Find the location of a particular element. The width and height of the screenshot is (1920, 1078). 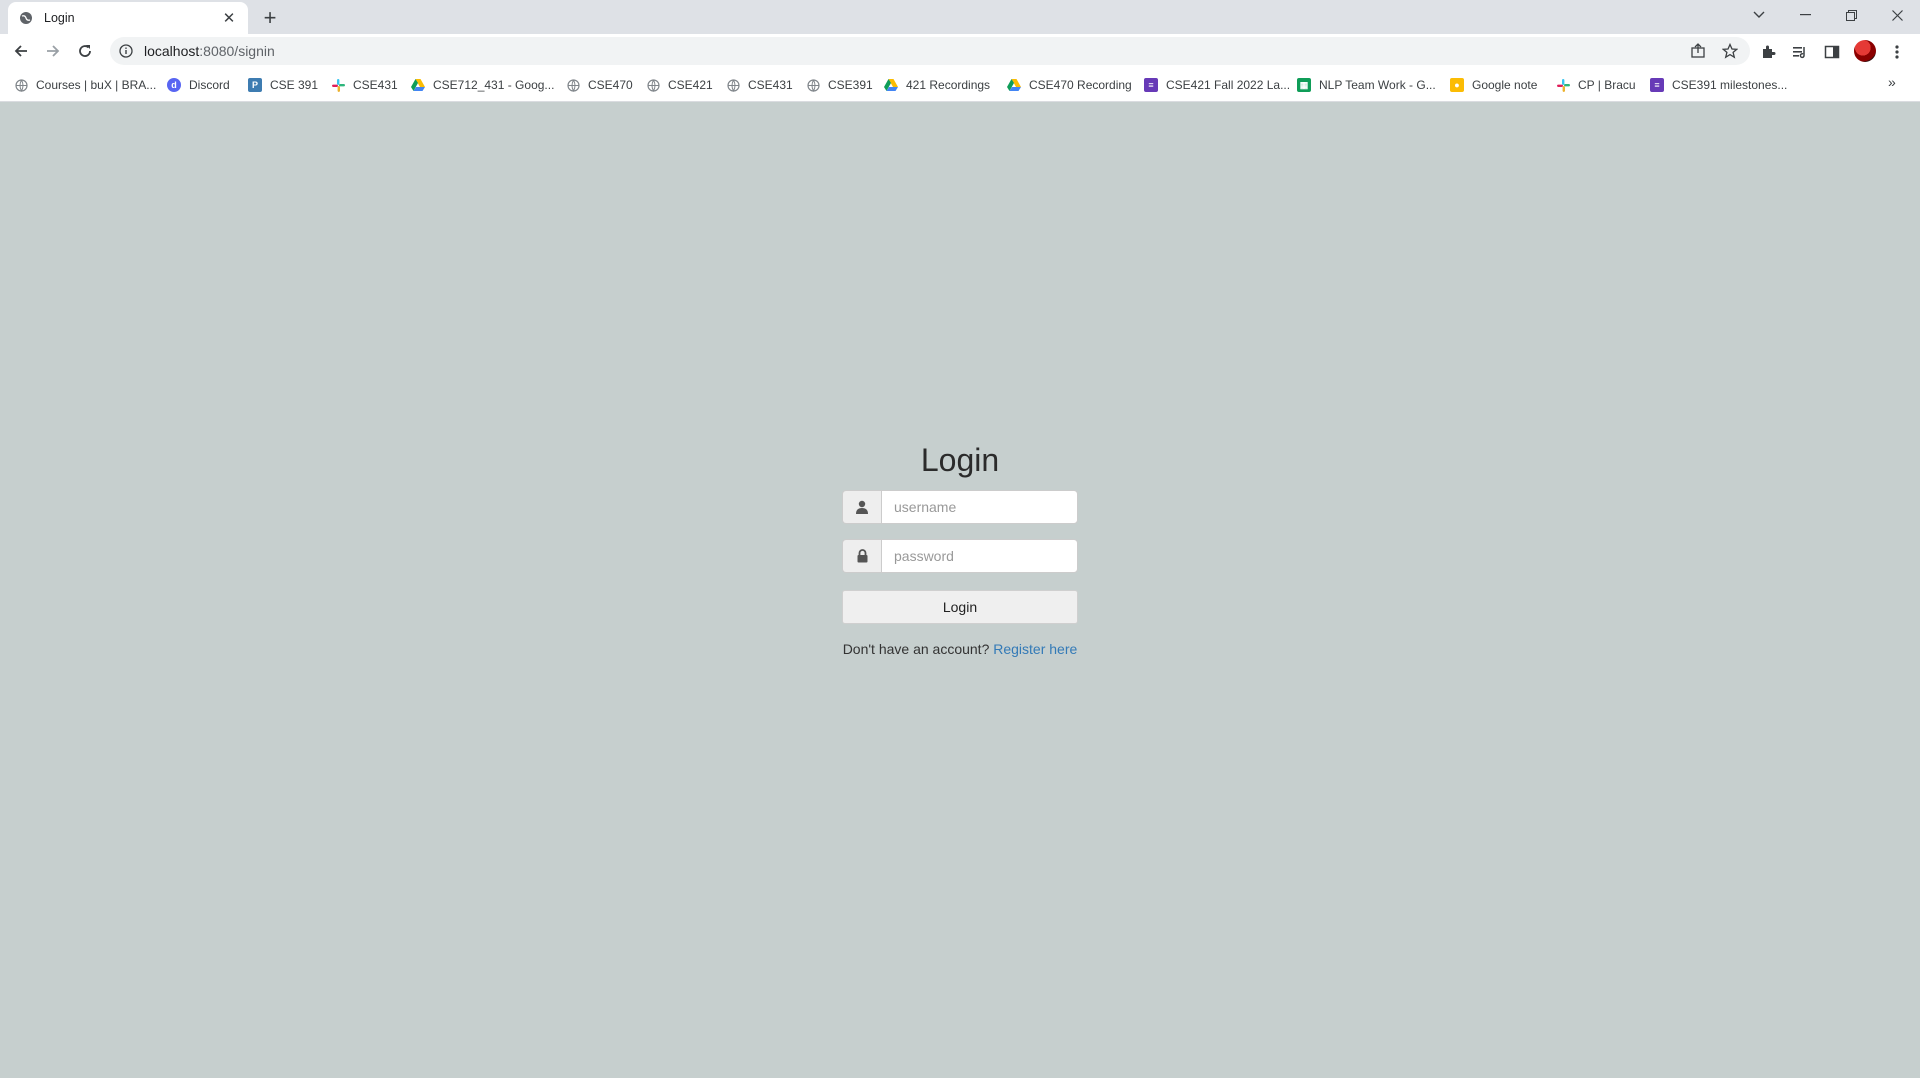

forward-icon is located at coordinates (53, 51).